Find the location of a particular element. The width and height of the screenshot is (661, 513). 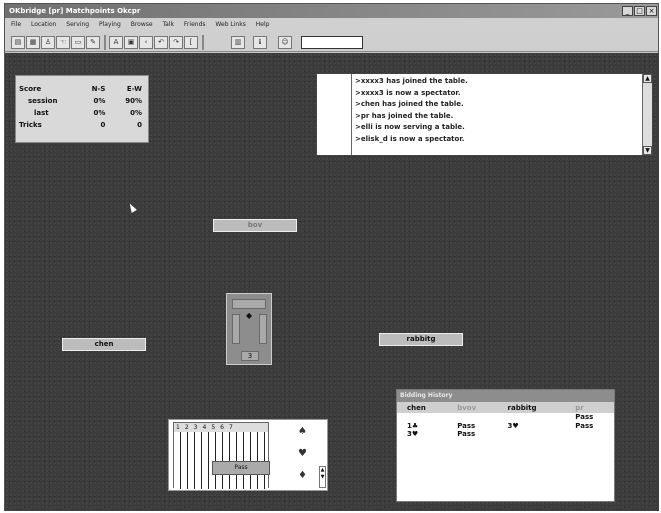

score-ew: 0 is located at coordinates (139, 125).